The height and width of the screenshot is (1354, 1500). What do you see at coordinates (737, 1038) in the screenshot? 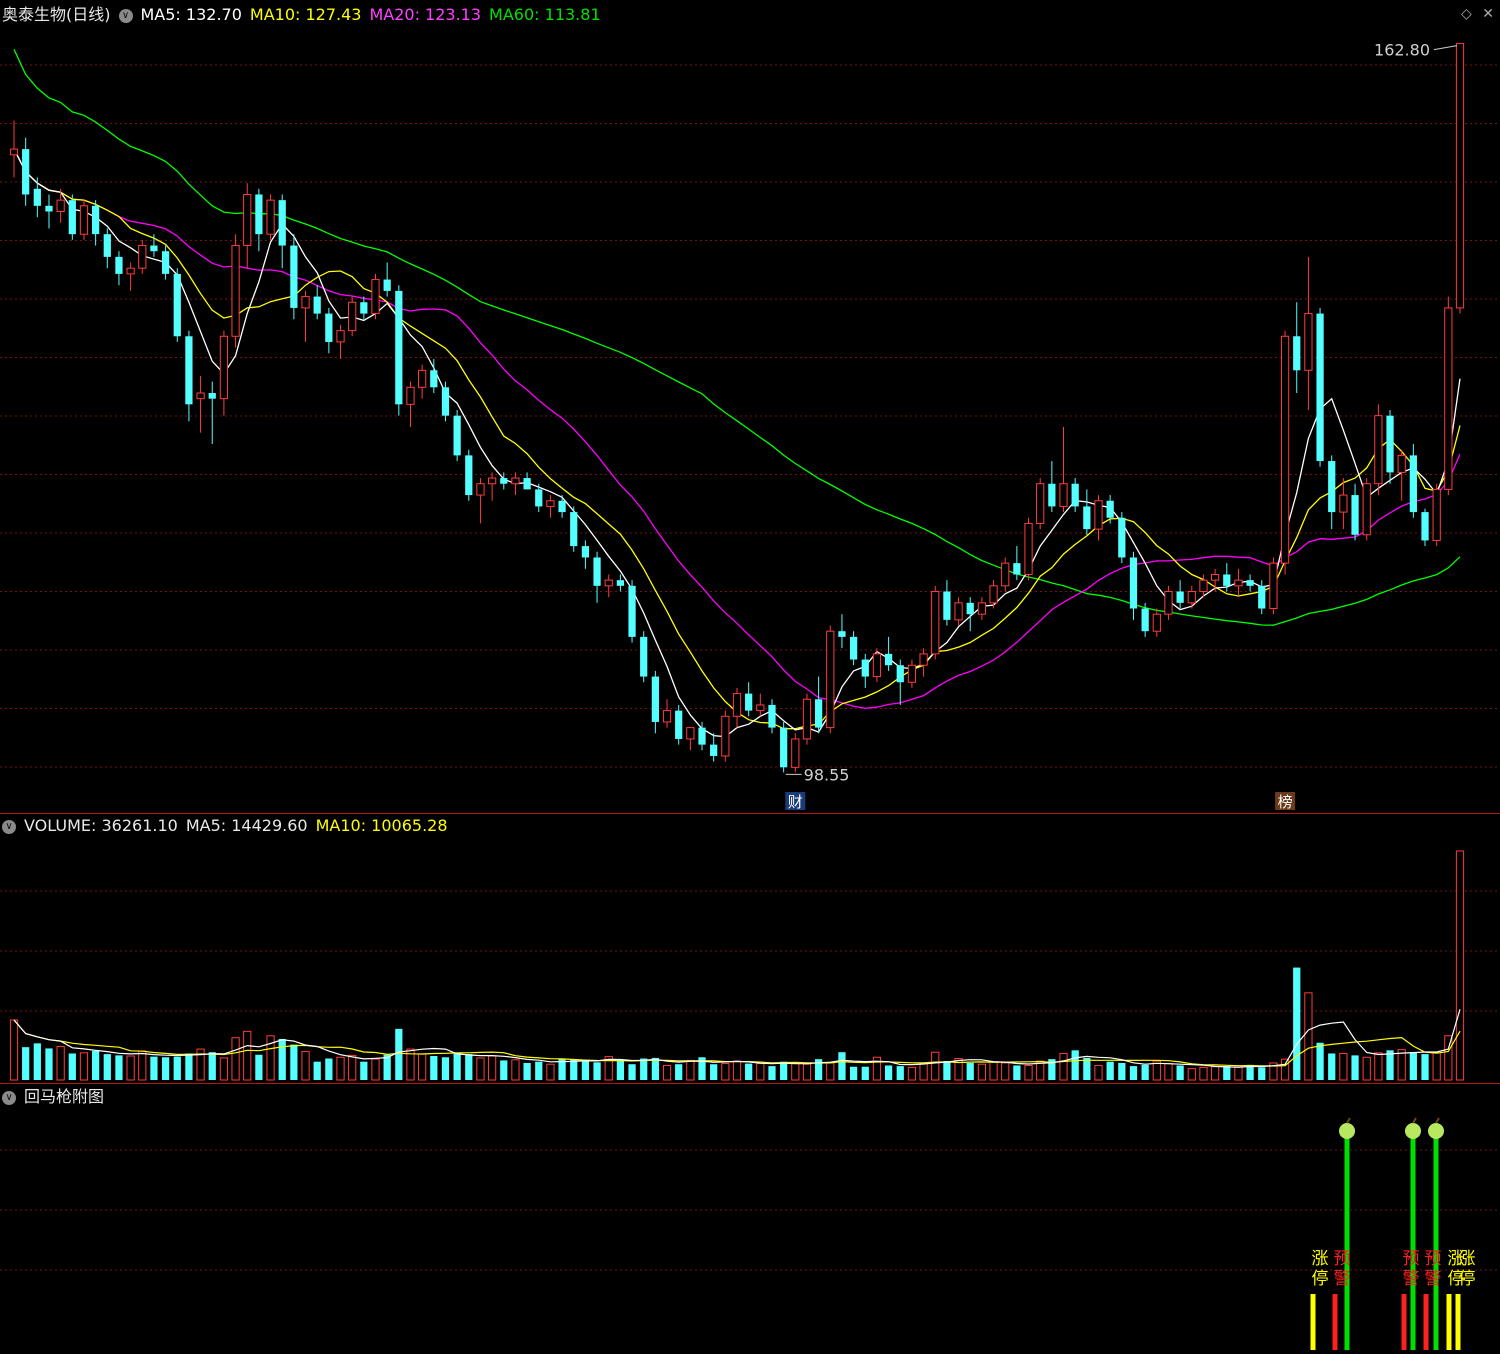
I see `volume-ma5-line` at bounding box center [737, 1038].